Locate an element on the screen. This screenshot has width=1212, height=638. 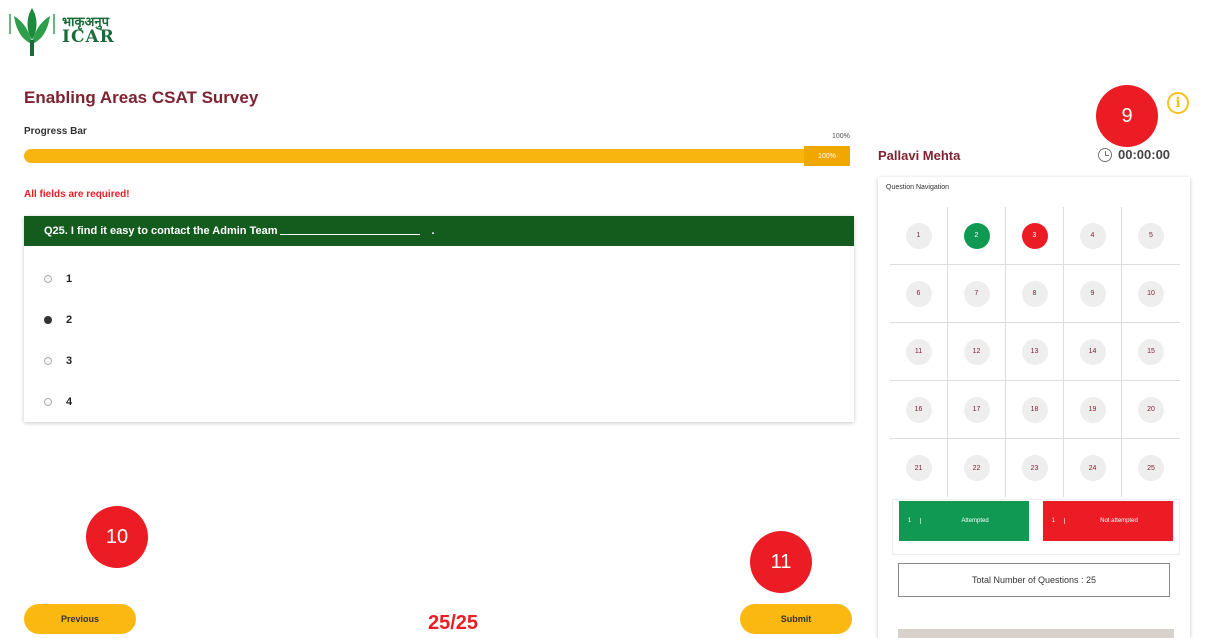
question-nav-cell: 11 is located at coordinates (919, 352).